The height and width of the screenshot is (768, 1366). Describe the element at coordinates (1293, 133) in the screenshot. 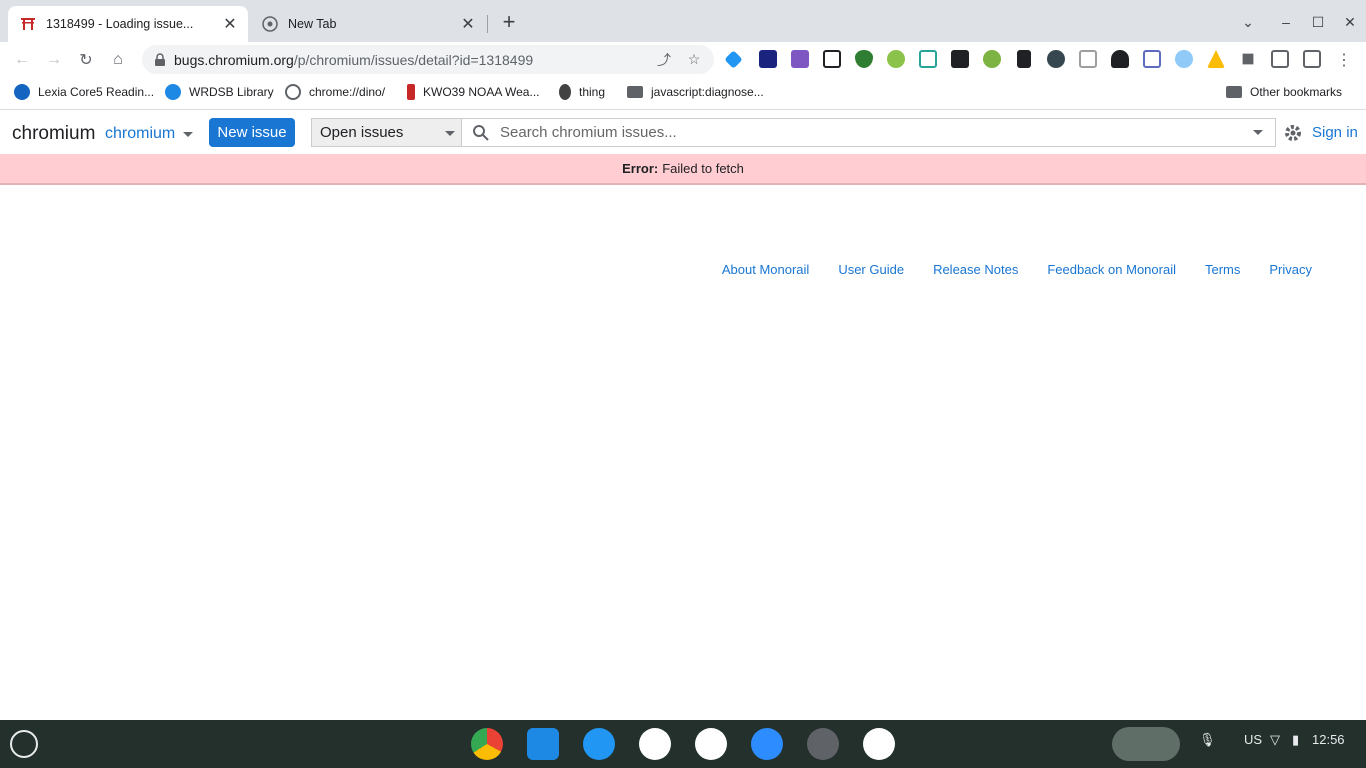

I see `settings-gear-icon` at that location.